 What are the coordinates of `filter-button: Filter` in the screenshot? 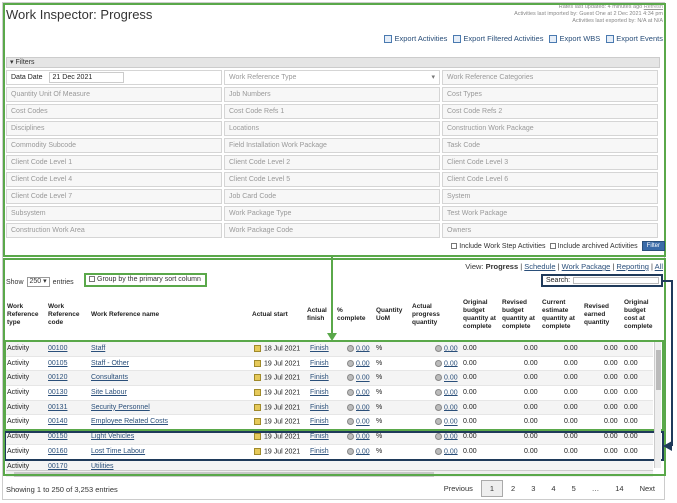 It's located at (653, 246).